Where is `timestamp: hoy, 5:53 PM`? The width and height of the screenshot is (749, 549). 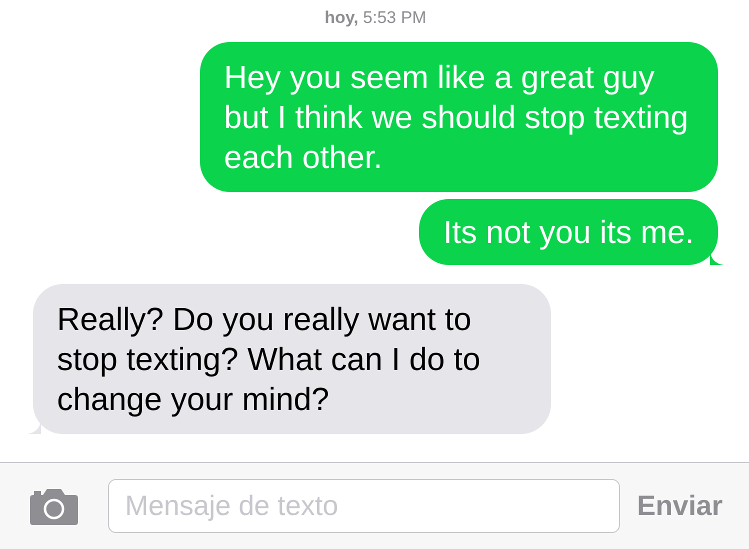 timestamp: hoy, 5:53 PM is located at coordinates (375, 18).